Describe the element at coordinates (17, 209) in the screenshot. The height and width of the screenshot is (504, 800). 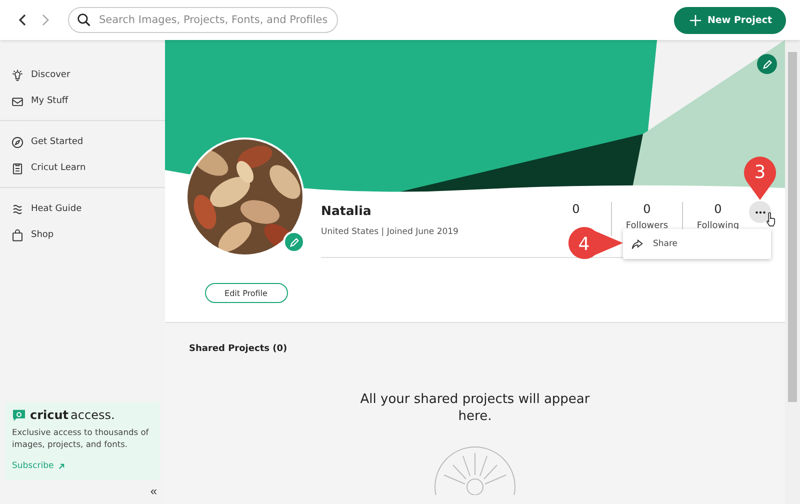
I see `waves-icon` at that location.